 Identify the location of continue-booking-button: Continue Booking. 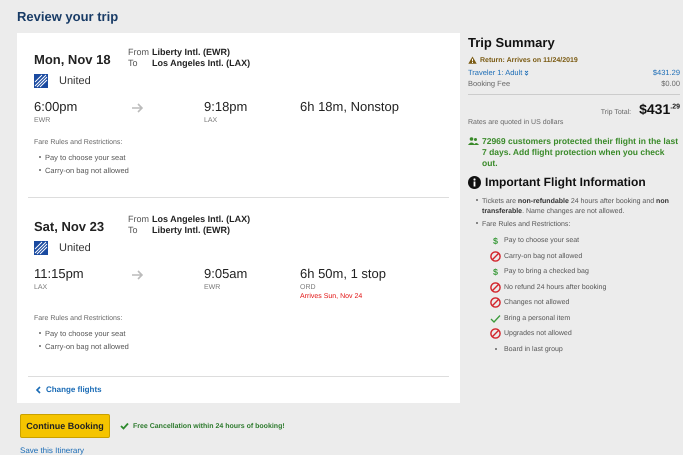
(65, 426).